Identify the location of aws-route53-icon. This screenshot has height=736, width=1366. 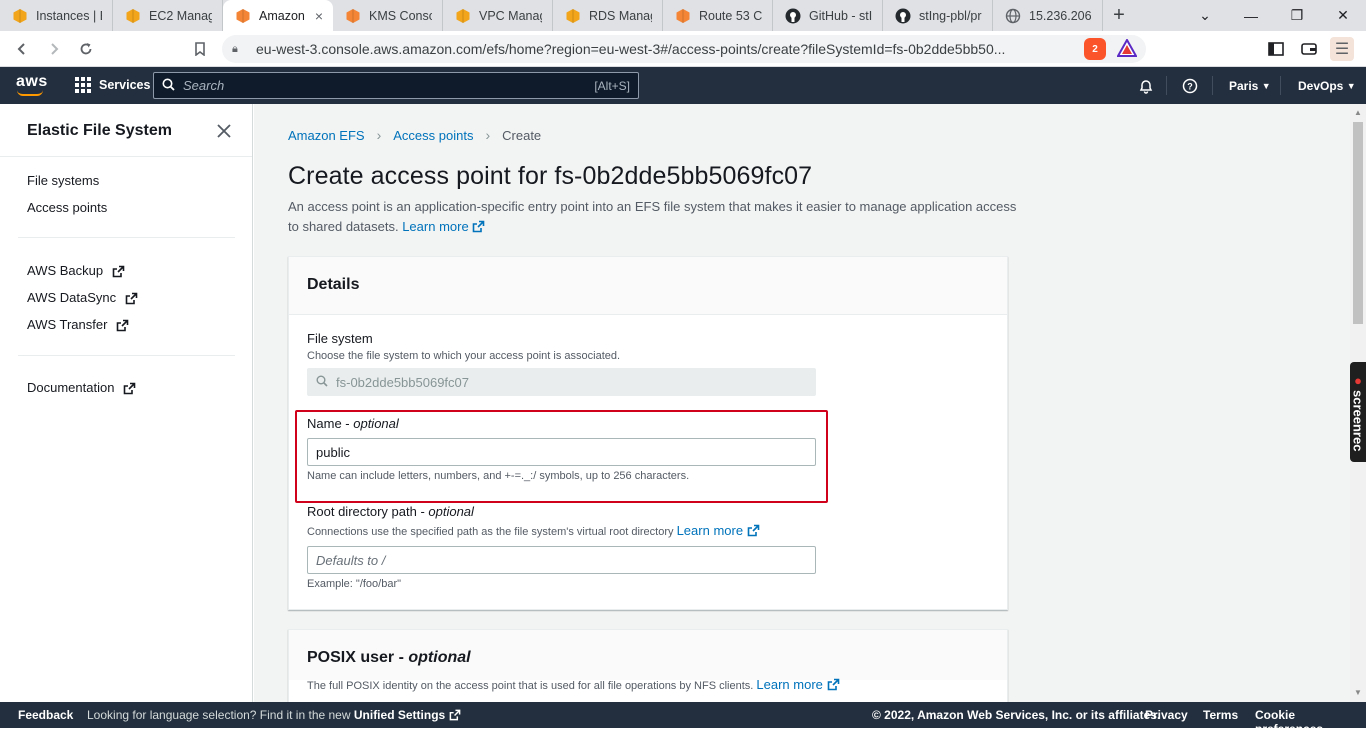
(683, 16).